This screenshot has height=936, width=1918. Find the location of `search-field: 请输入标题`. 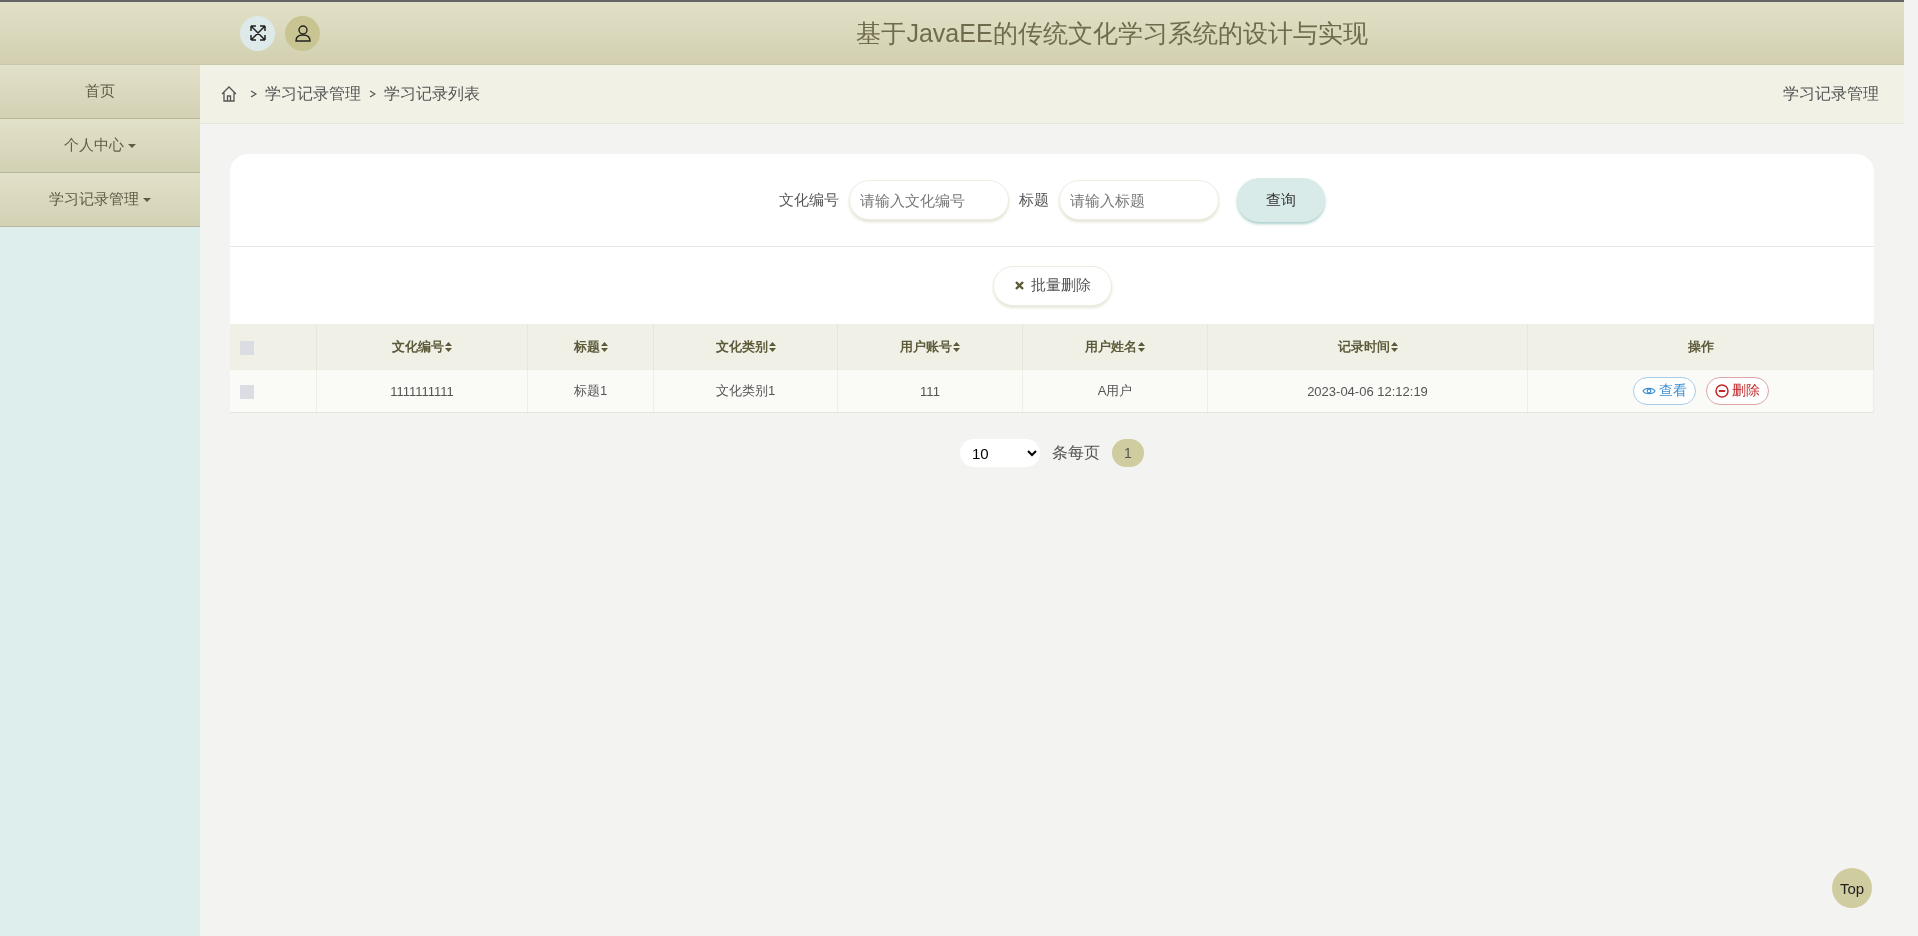

search-field: 请输入标题 is located at coordinates (1139, 200).